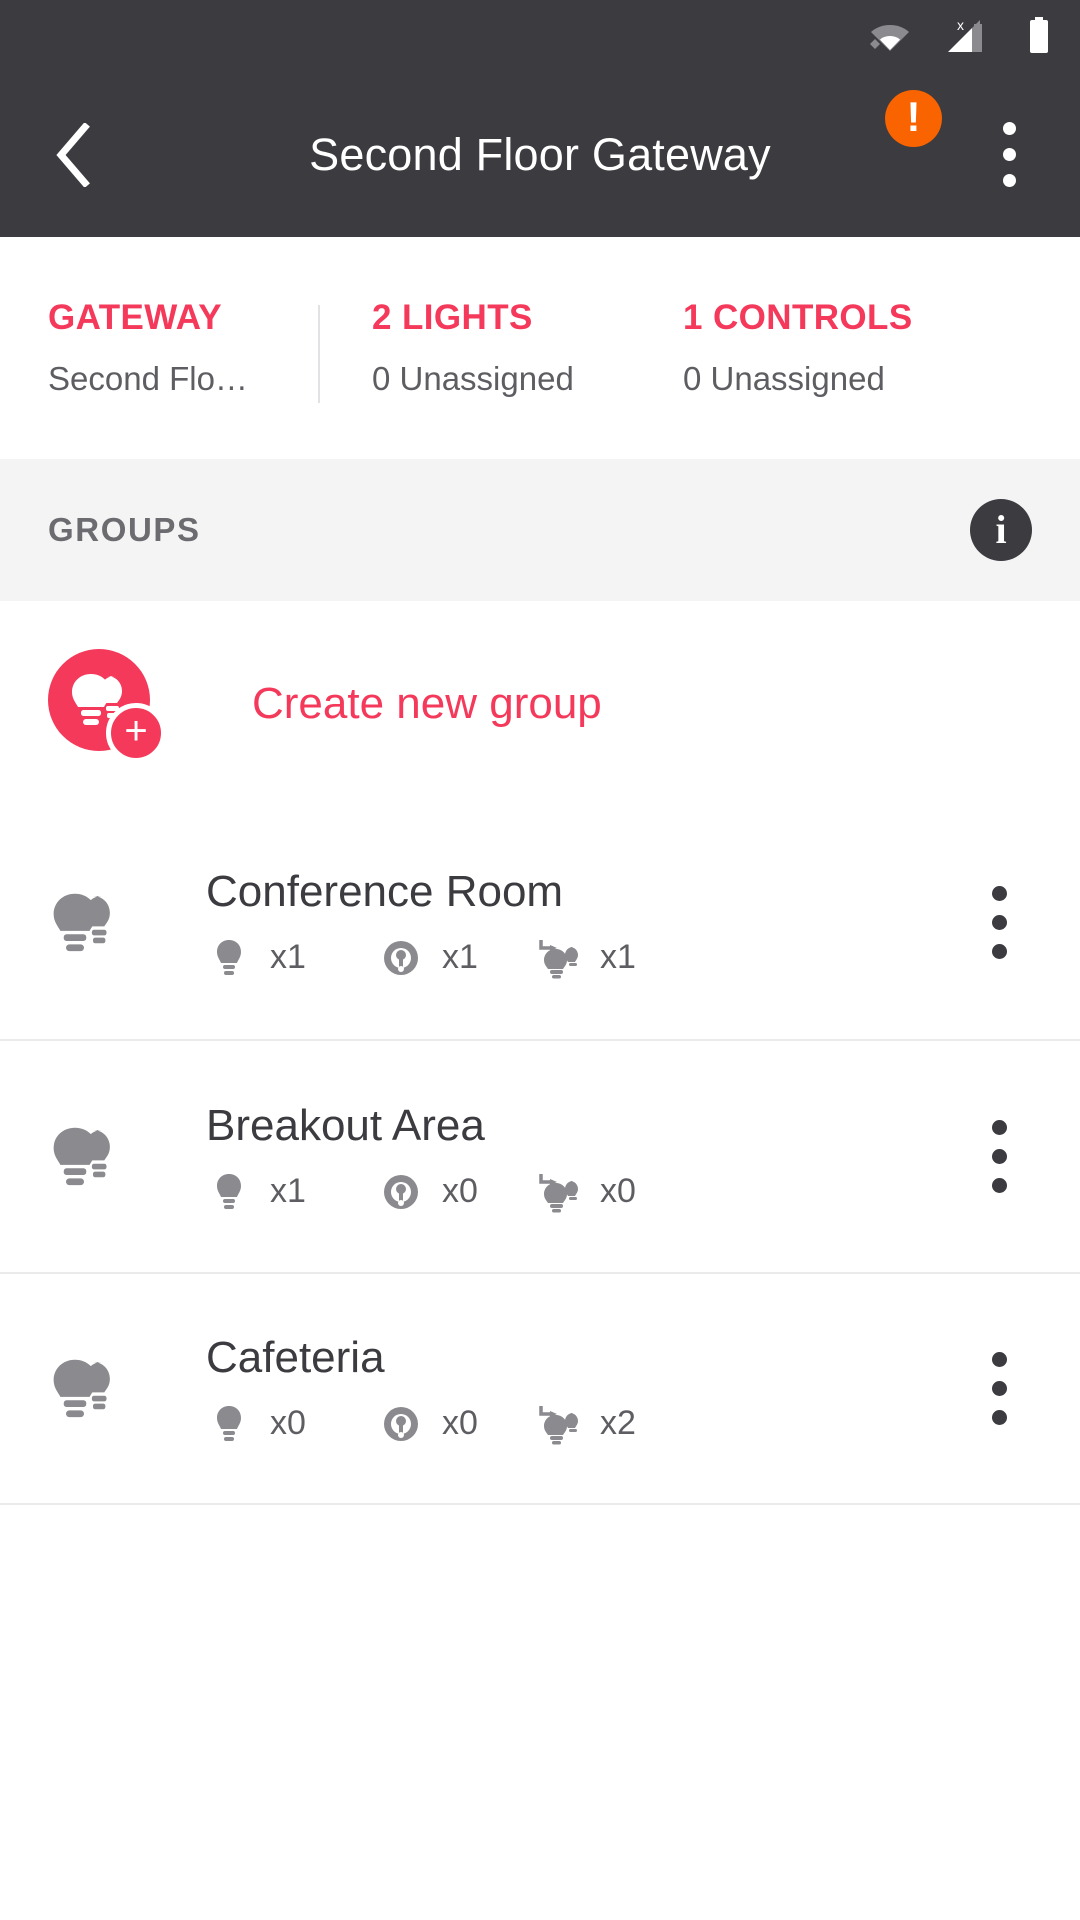 This screenshot has width=1080, height=1920. I want to click on battery-icon, so click(1039, 35).